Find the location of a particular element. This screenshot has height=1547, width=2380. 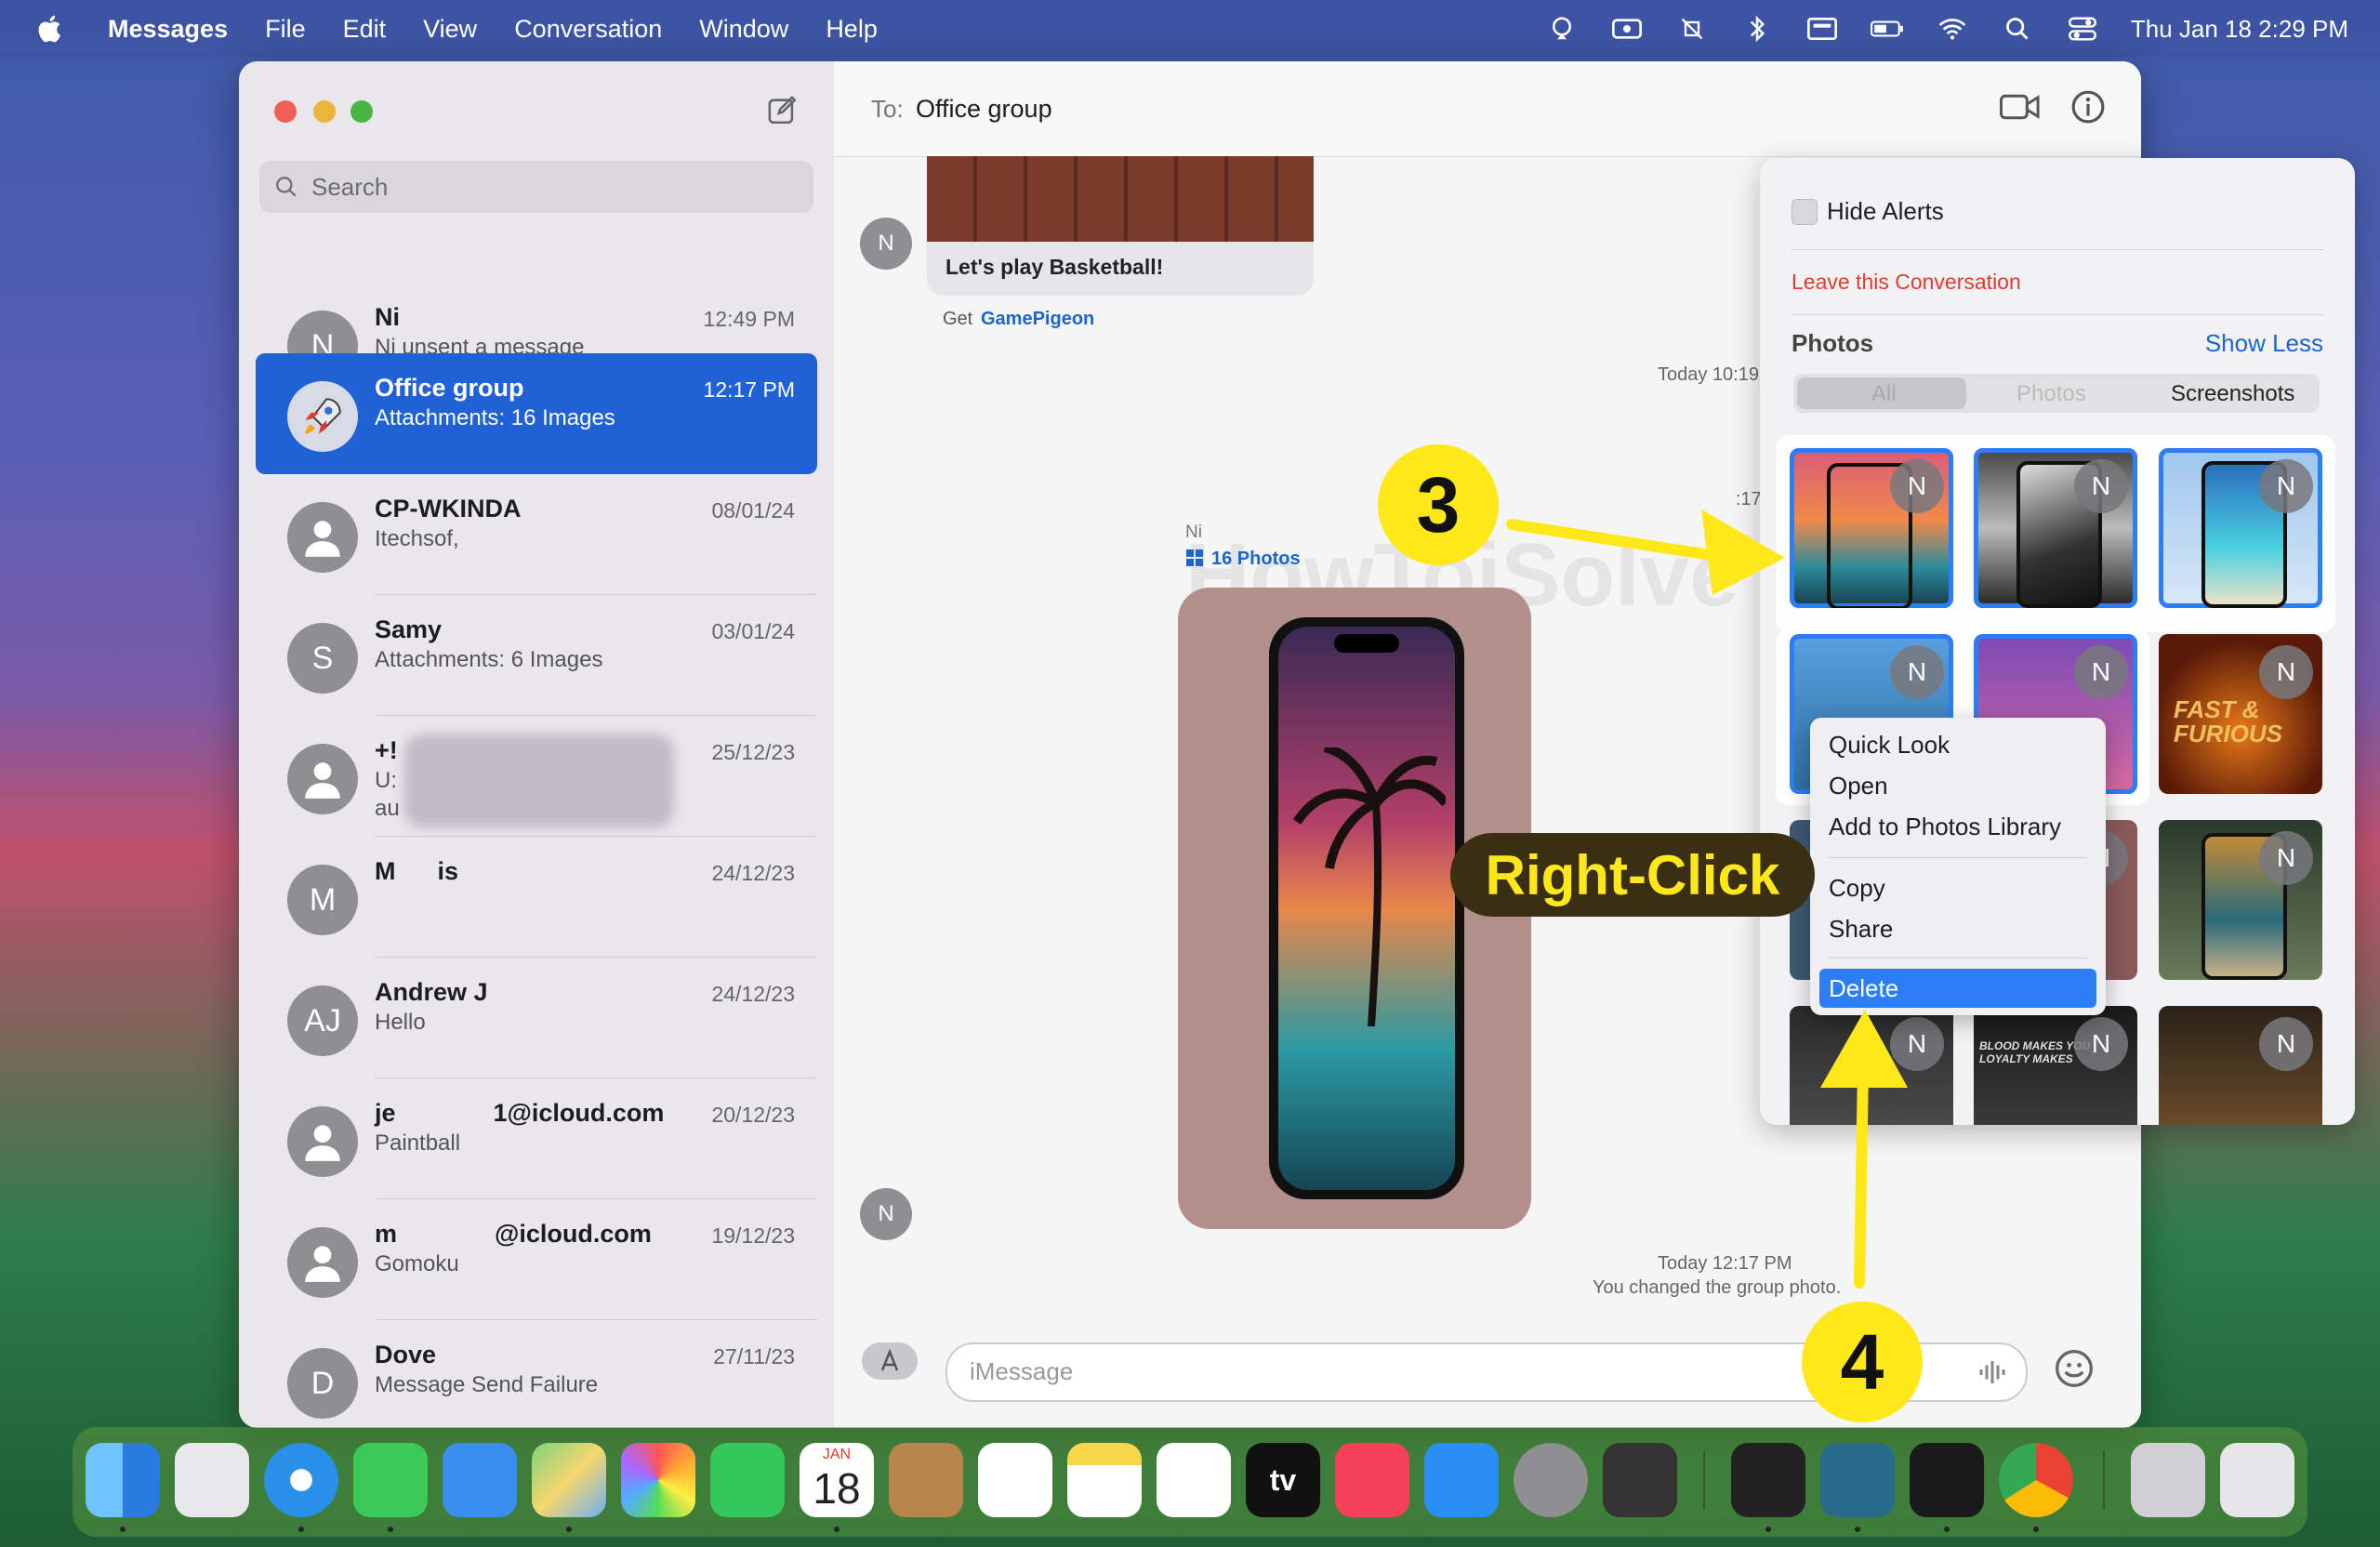

trash-icon is located at coordinates (2257, 1480).